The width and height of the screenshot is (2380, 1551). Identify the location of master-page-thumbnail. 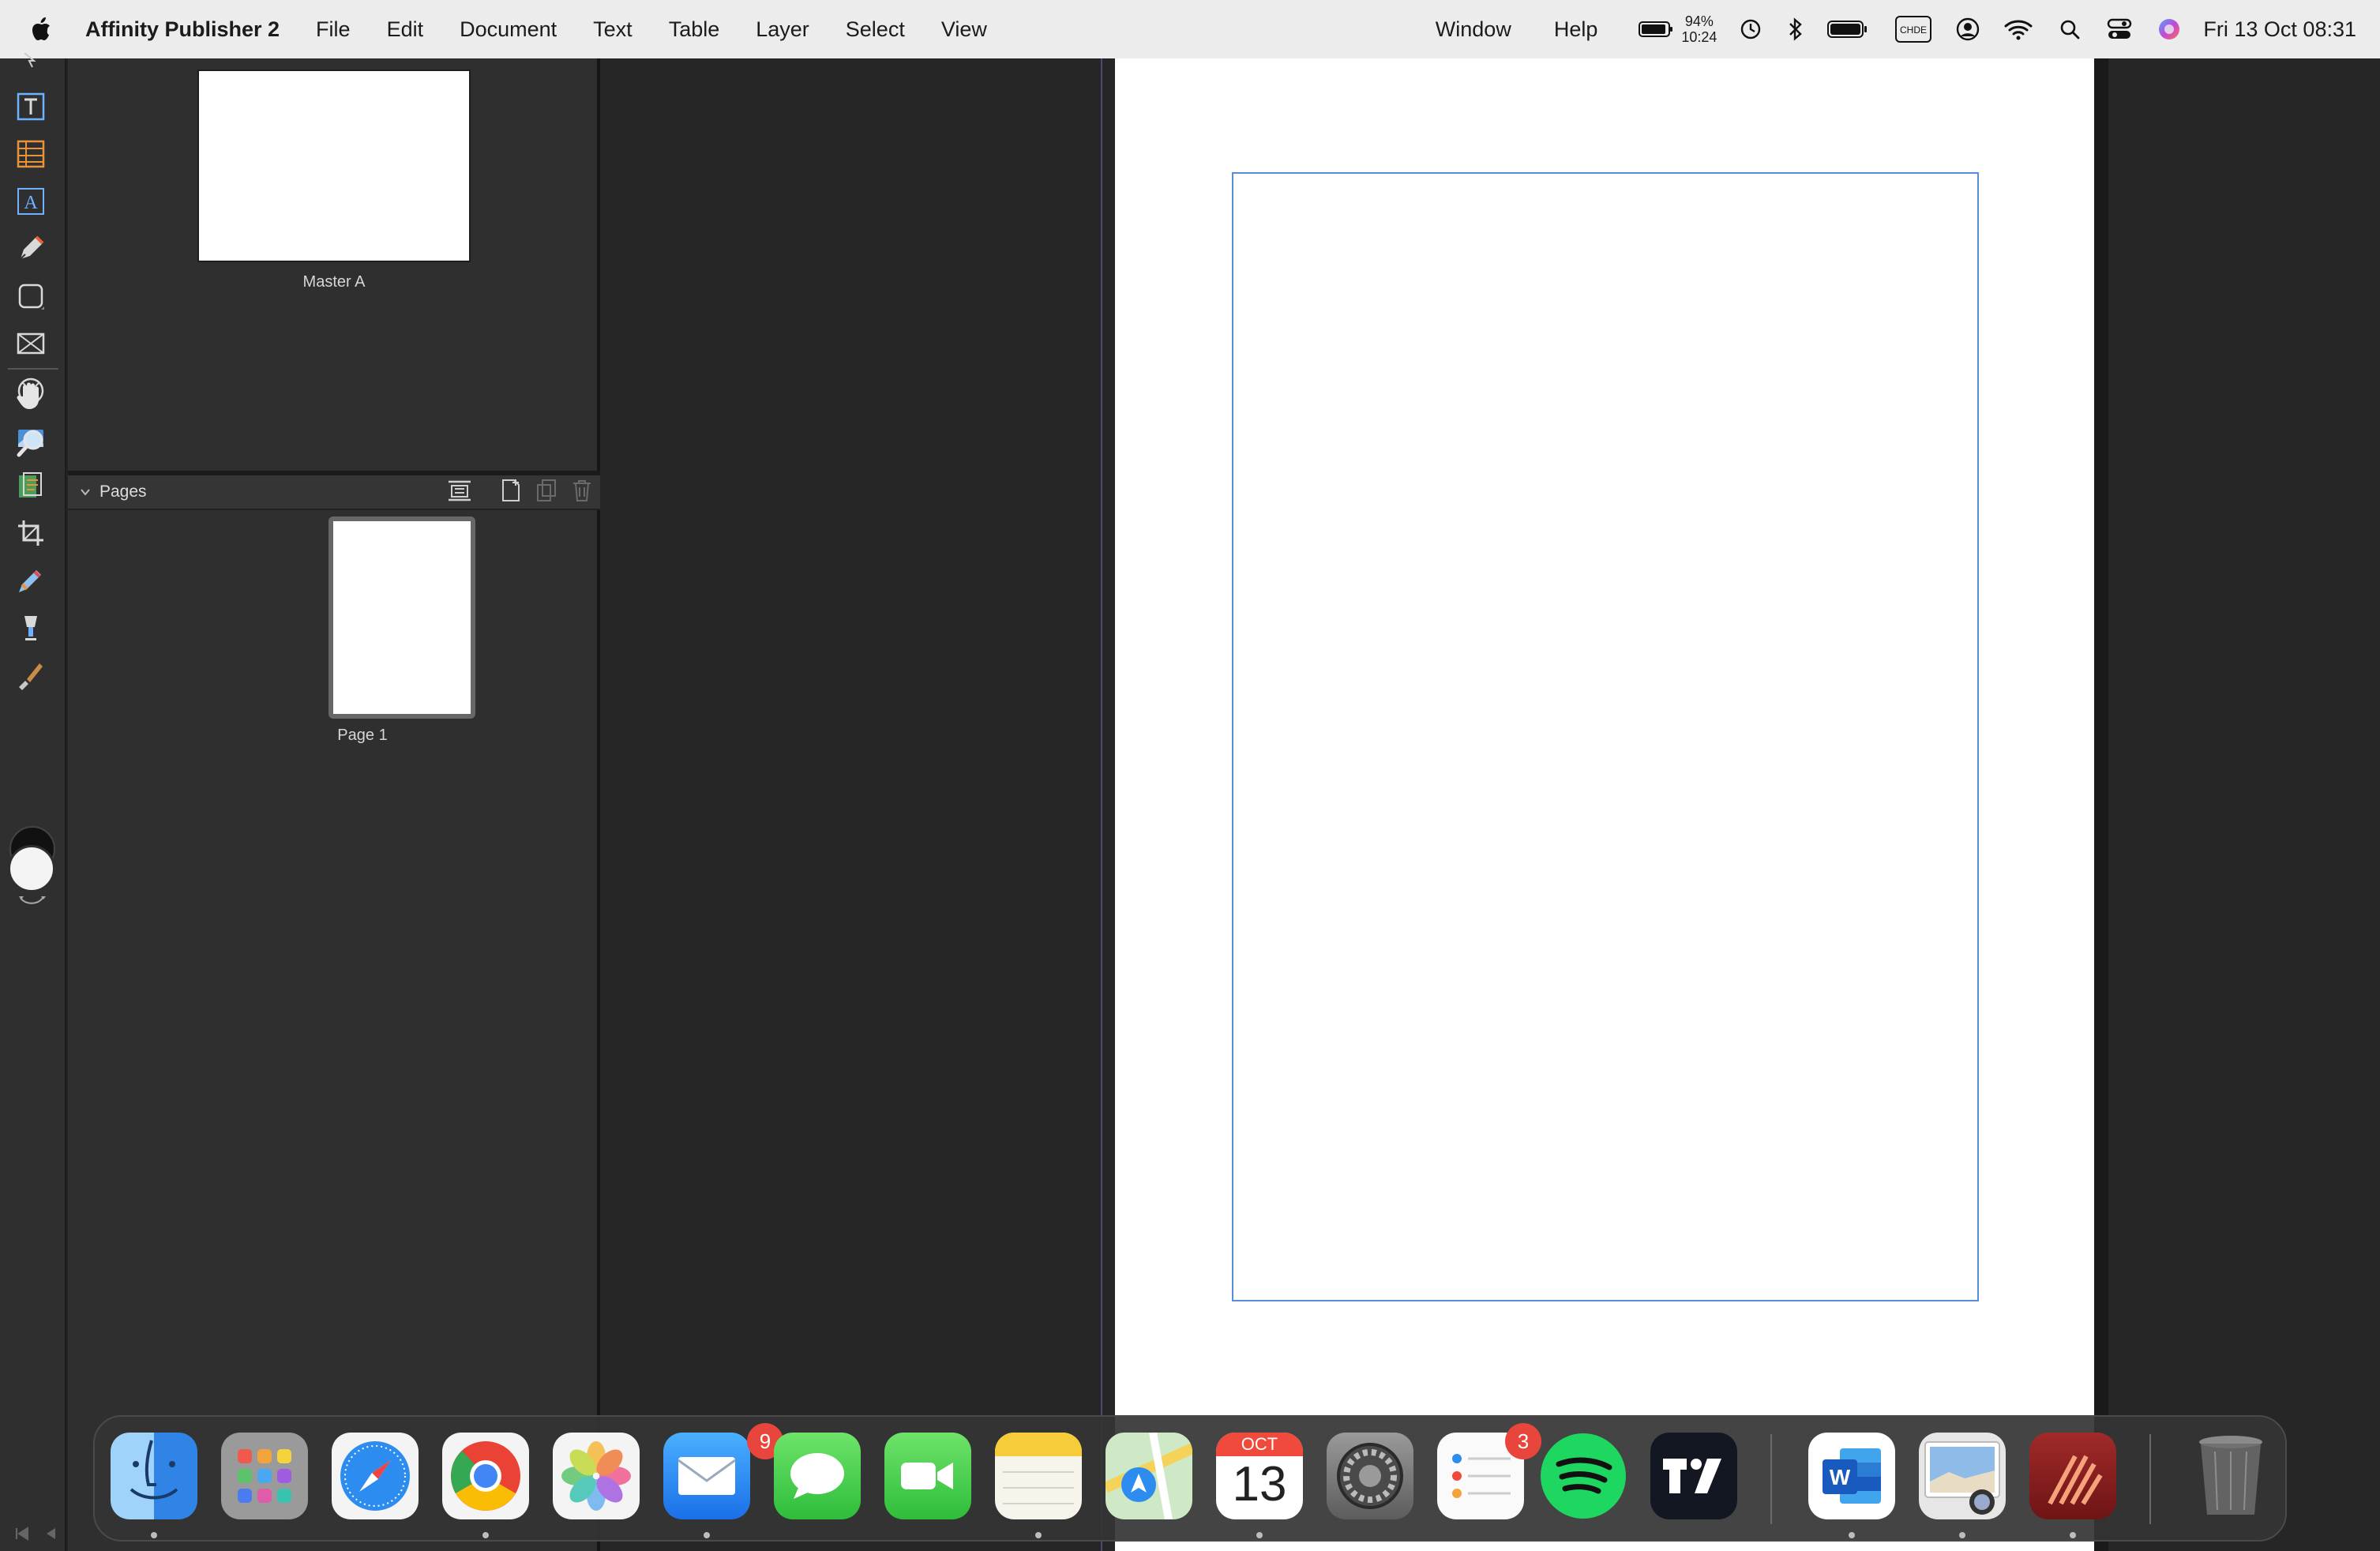
(334, 165).